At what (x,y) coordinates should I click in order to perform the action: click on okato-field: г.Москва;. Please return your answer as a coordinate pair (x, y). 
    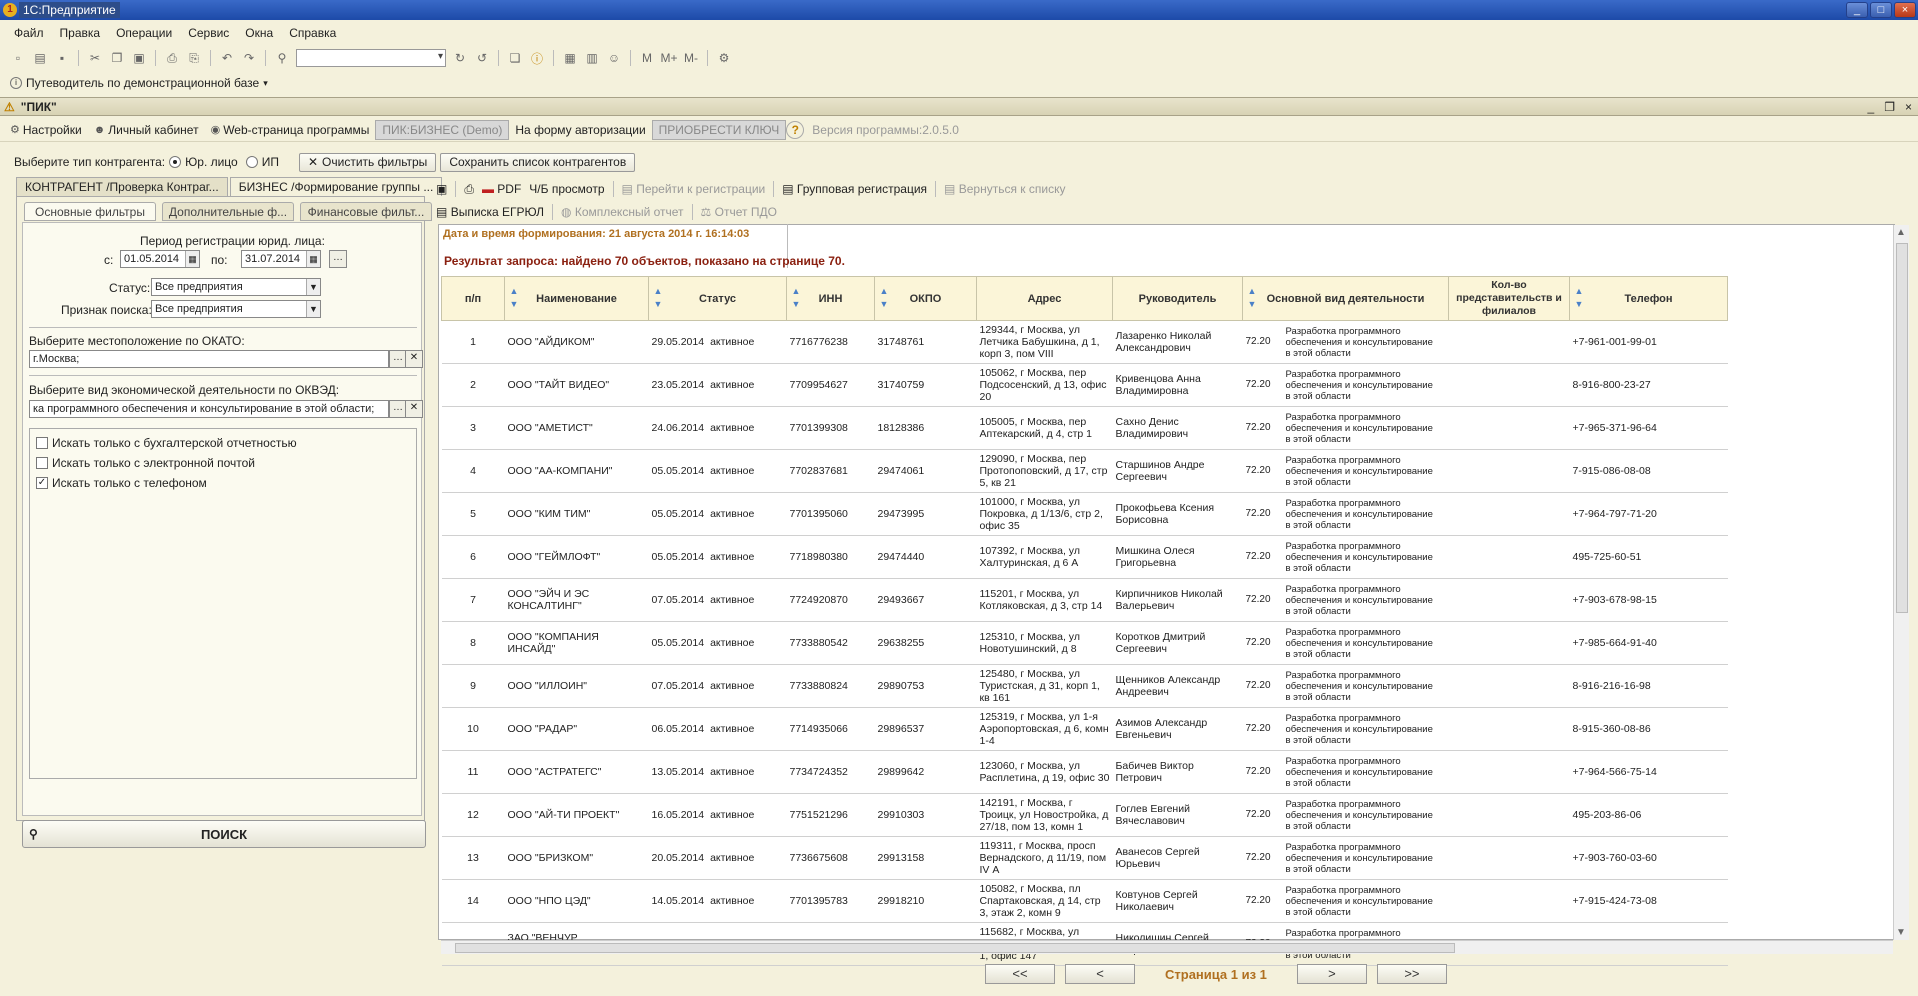
    Looking at the image, I should click on (209, 359).